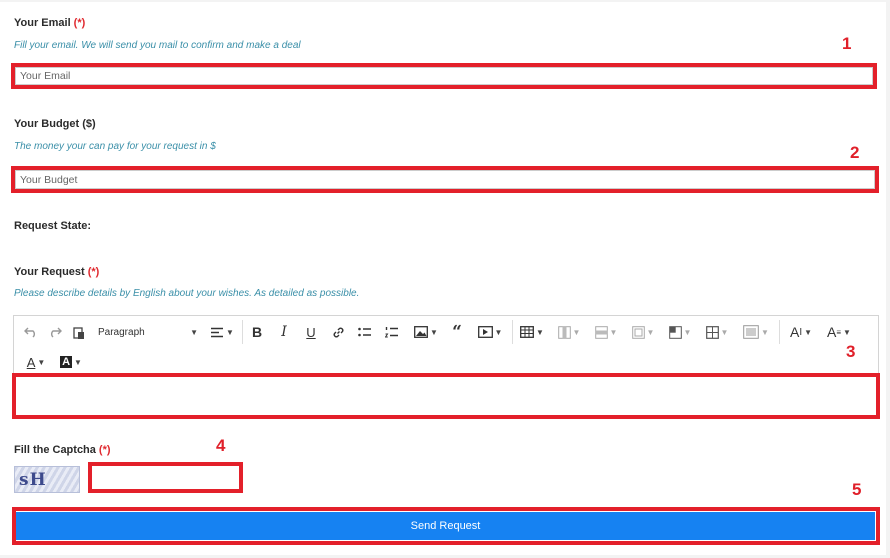 Image resolution: width=890 pixels, height=558 pixels. I want to click on media-icon: ▼, so click(490, 332).